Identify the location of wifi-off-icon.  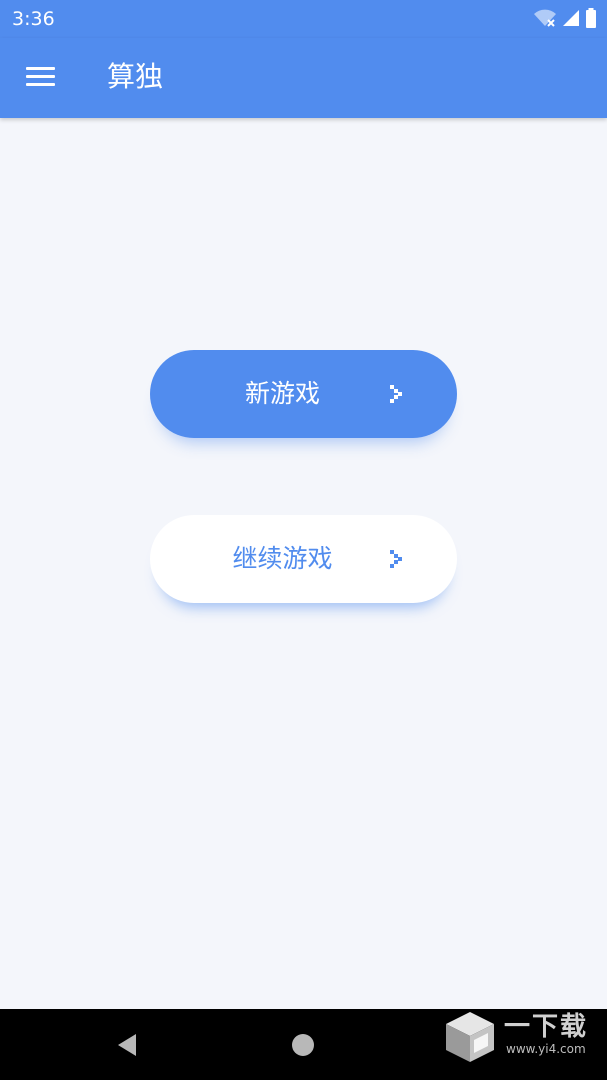
(545, 18).